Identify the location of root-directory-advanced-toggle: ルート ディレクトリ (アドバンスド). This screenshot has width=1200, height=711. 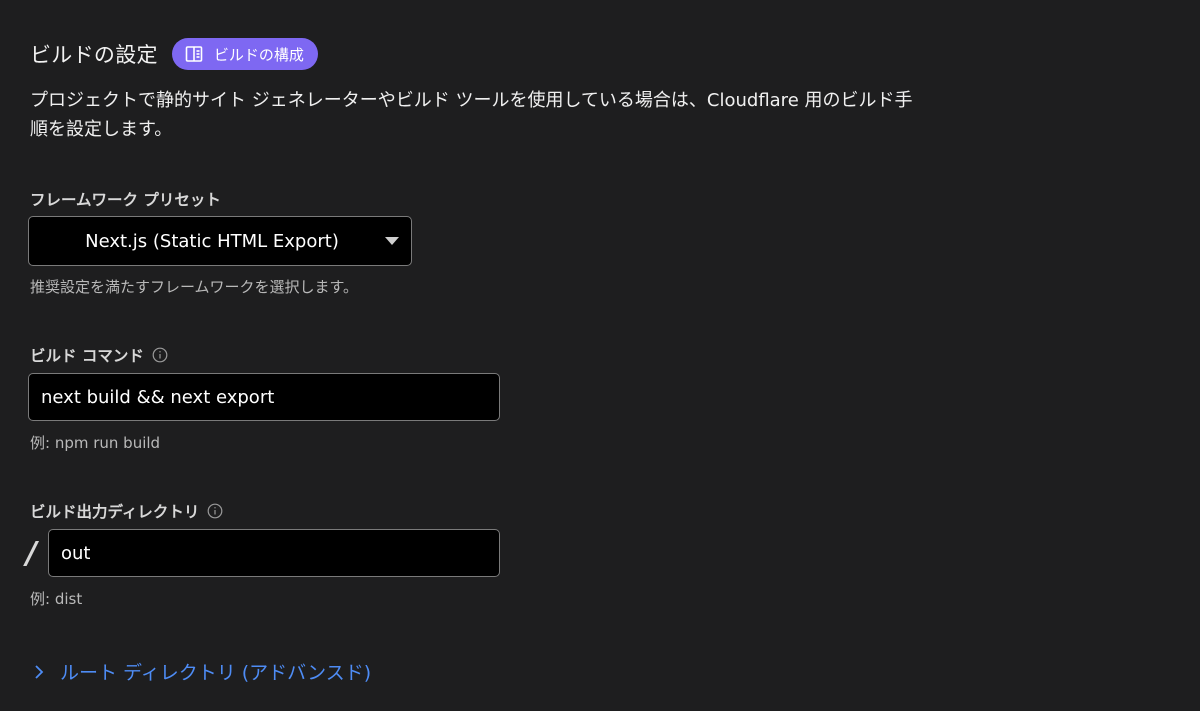
(200, 671).